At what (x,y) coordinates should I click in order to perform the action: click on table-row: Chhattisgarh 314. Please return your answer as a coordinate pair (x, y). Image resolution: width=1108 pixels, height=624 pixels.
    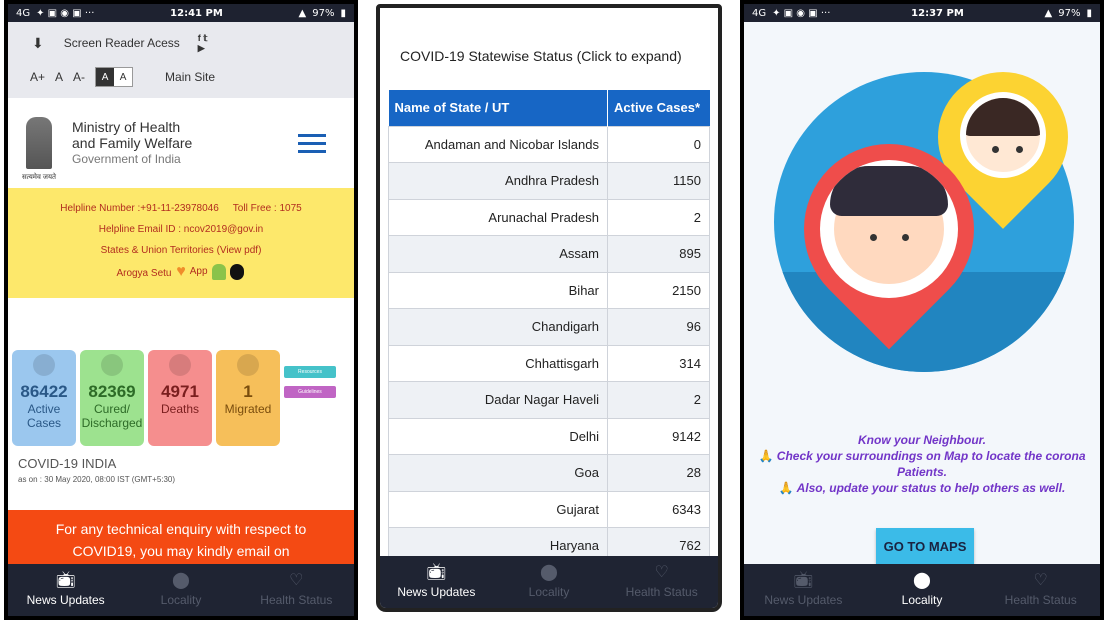
    Looking at the image, I should click on (549, 363).